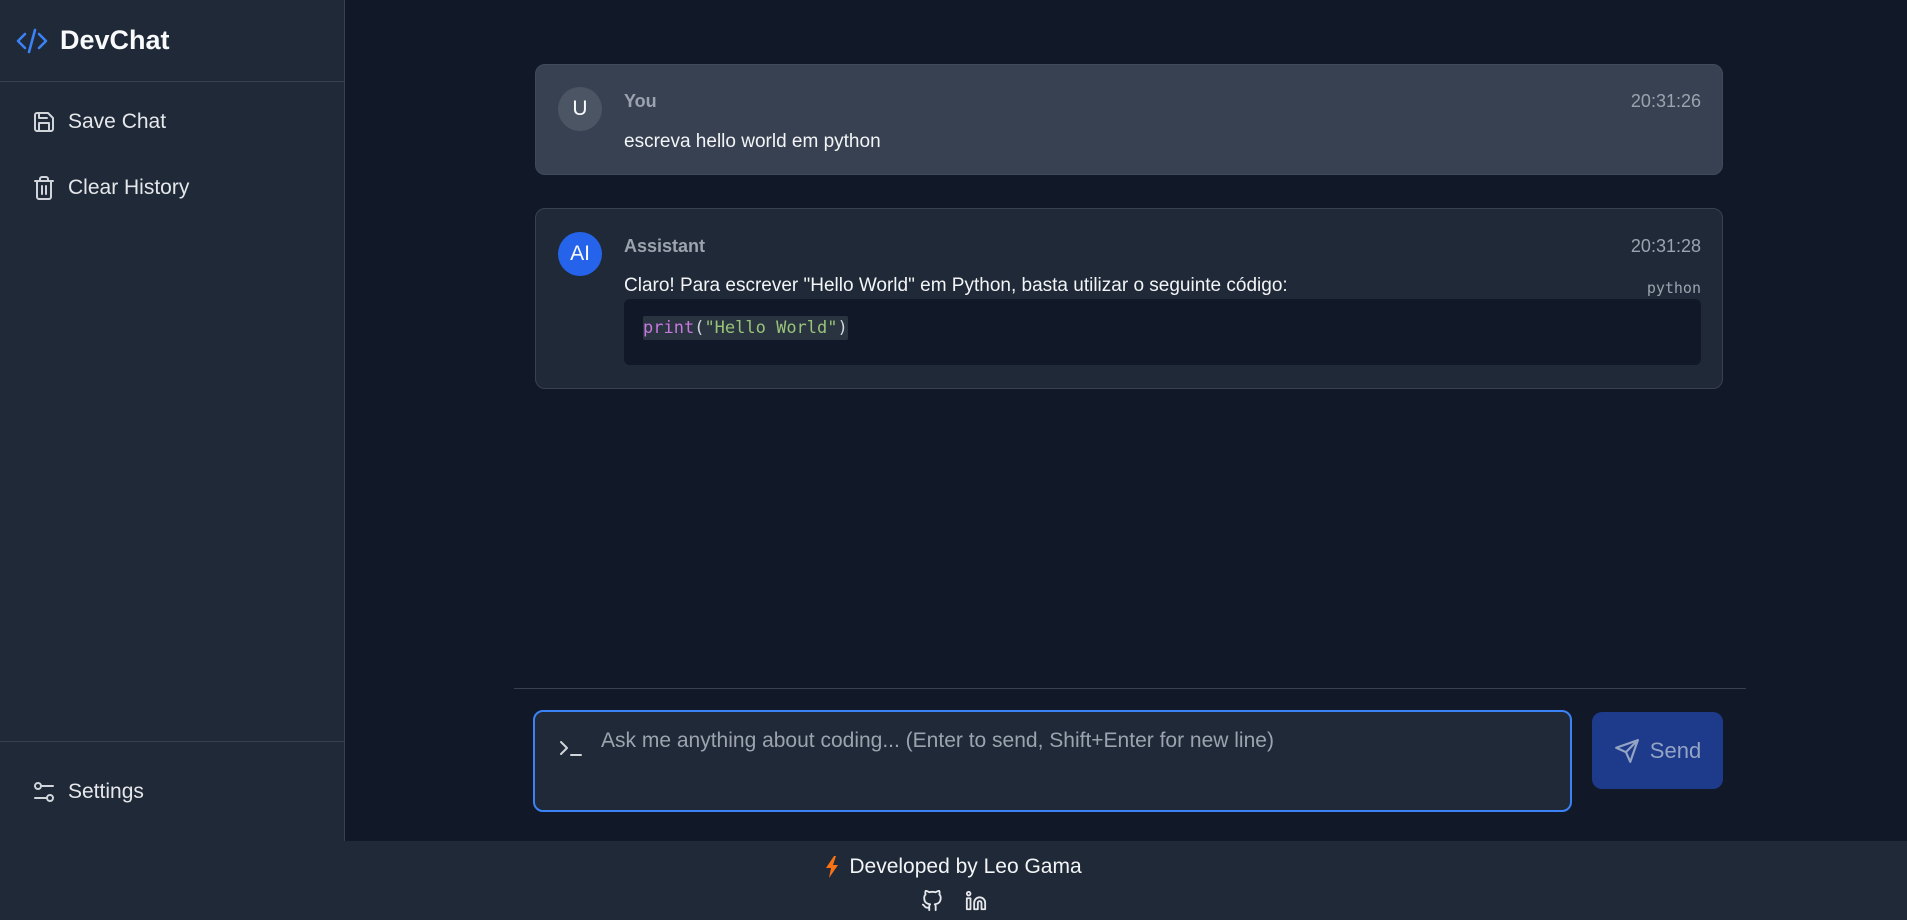 The image size is (1907, 920). What do you see at coordinates (1130, 688) in the screenshot?
I see `composer-divider` at bounding box center [1130, 688].